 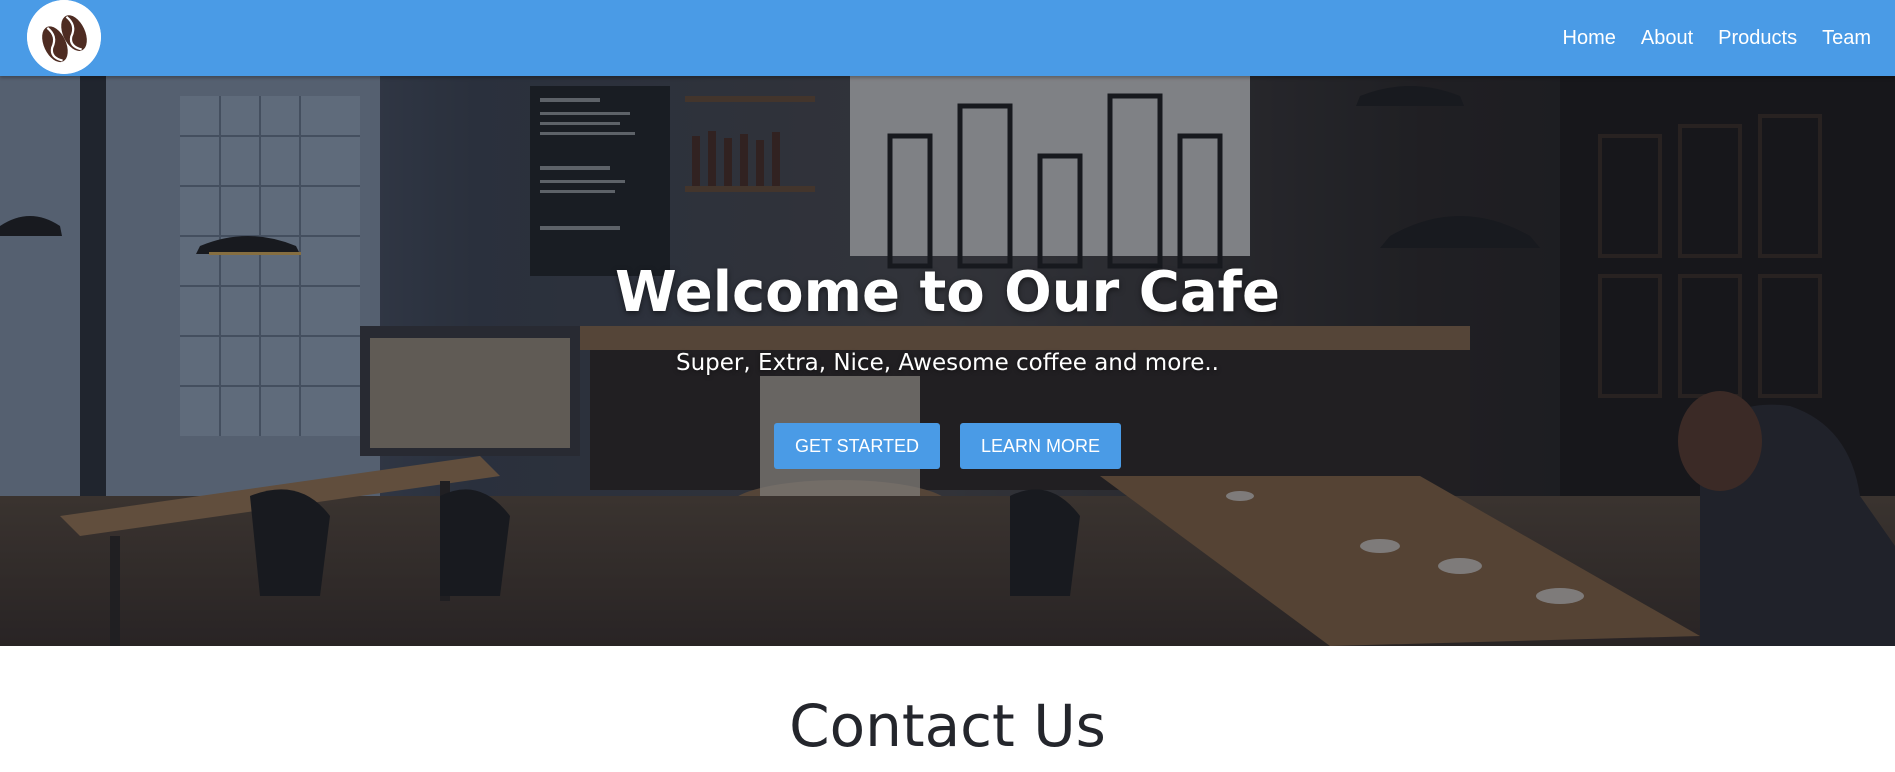 I want to click on contact-title: Contact Us, so click(x=947, y=726).